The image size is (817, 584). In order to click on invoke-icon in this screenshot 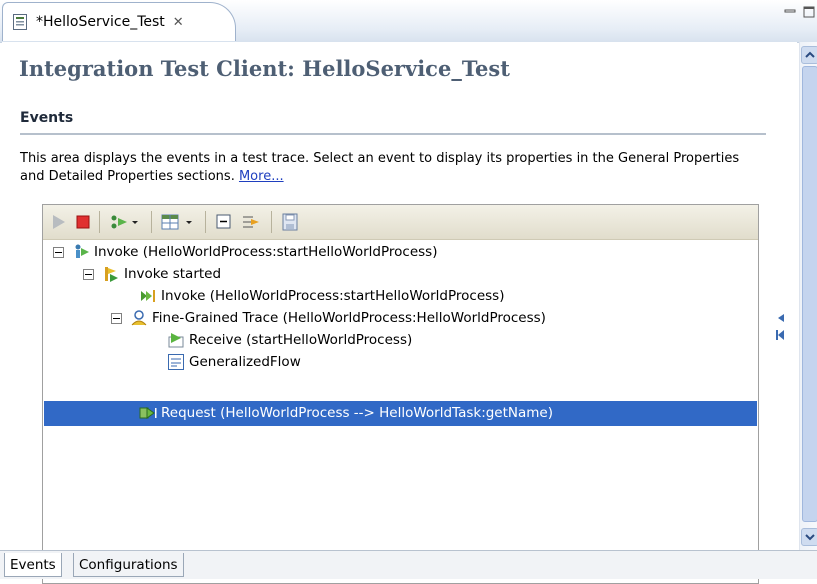, I will do `click(82, 251)`.